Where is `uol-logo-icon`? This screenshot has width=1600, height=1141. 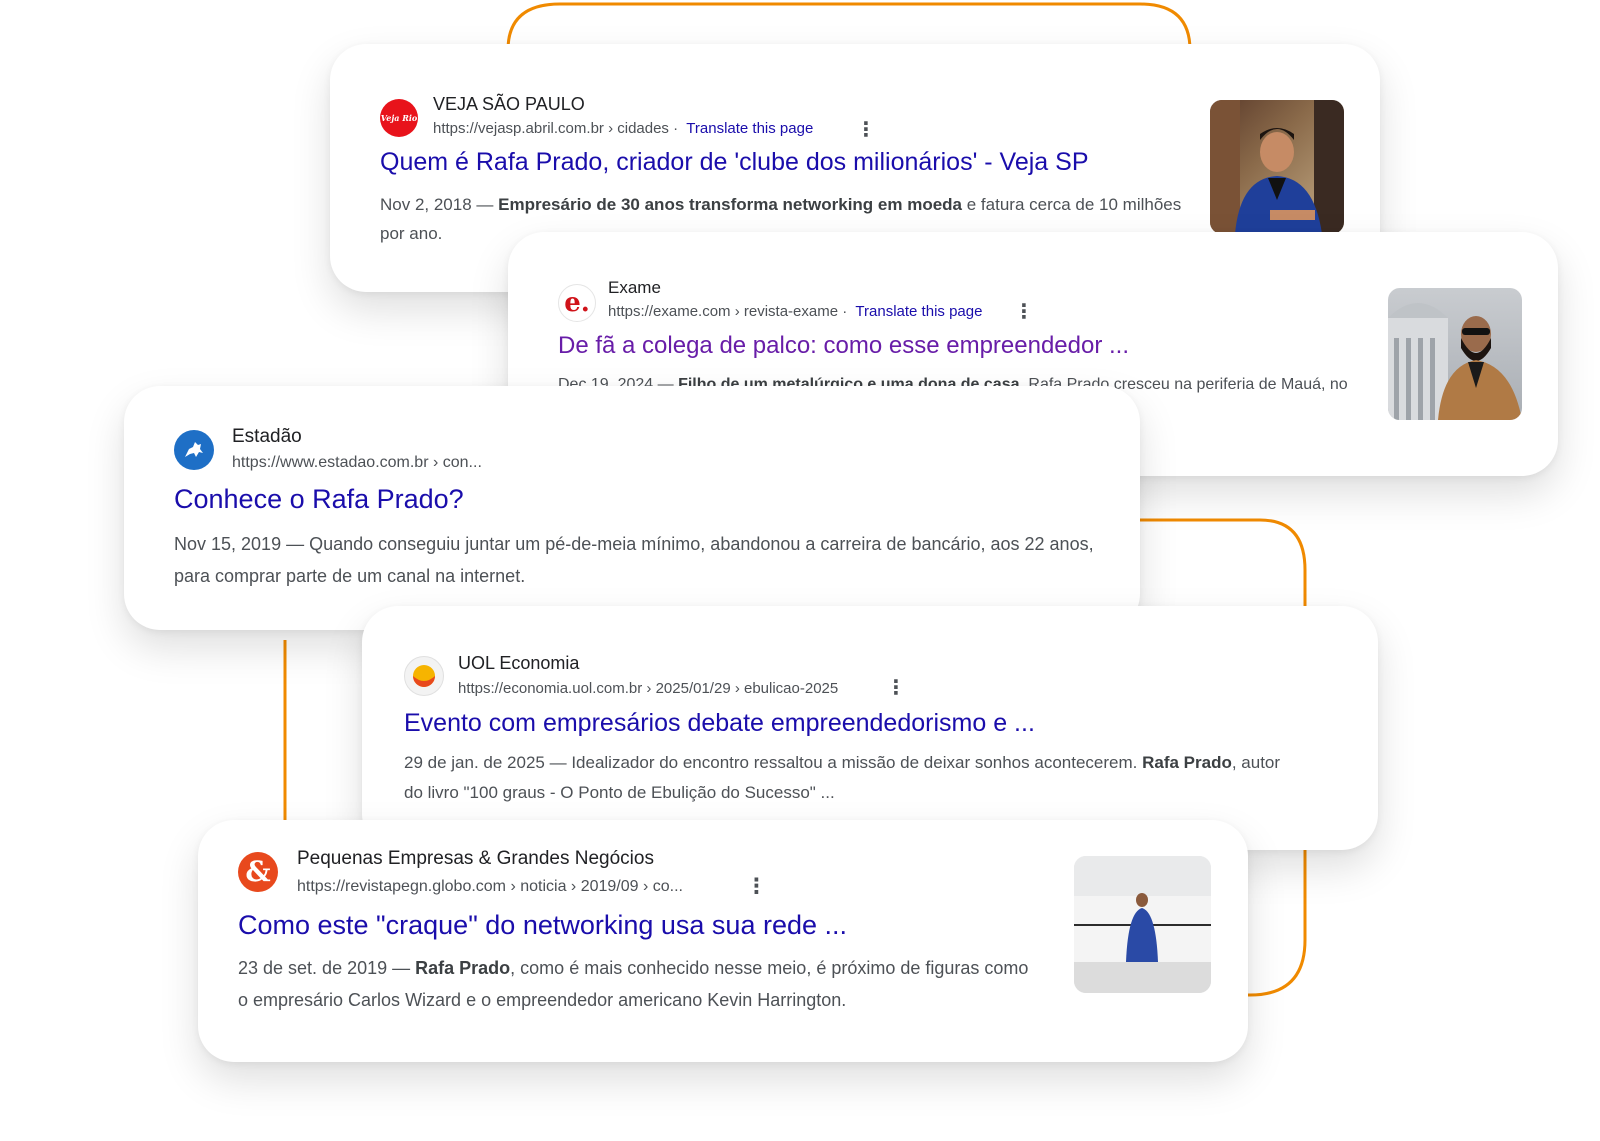 uol-logo-icon is located at coordinates (424, 676).